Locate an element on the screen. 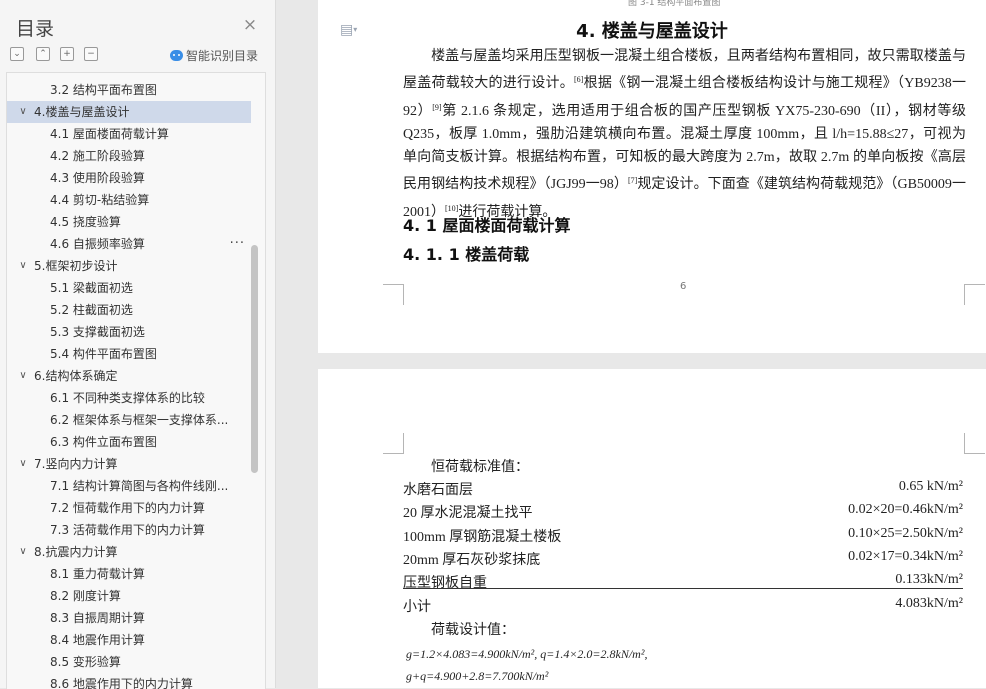 The image size is (986, 689). toc-section-item: 8.3 自振周期计算 is located at coordinates (129, 618).